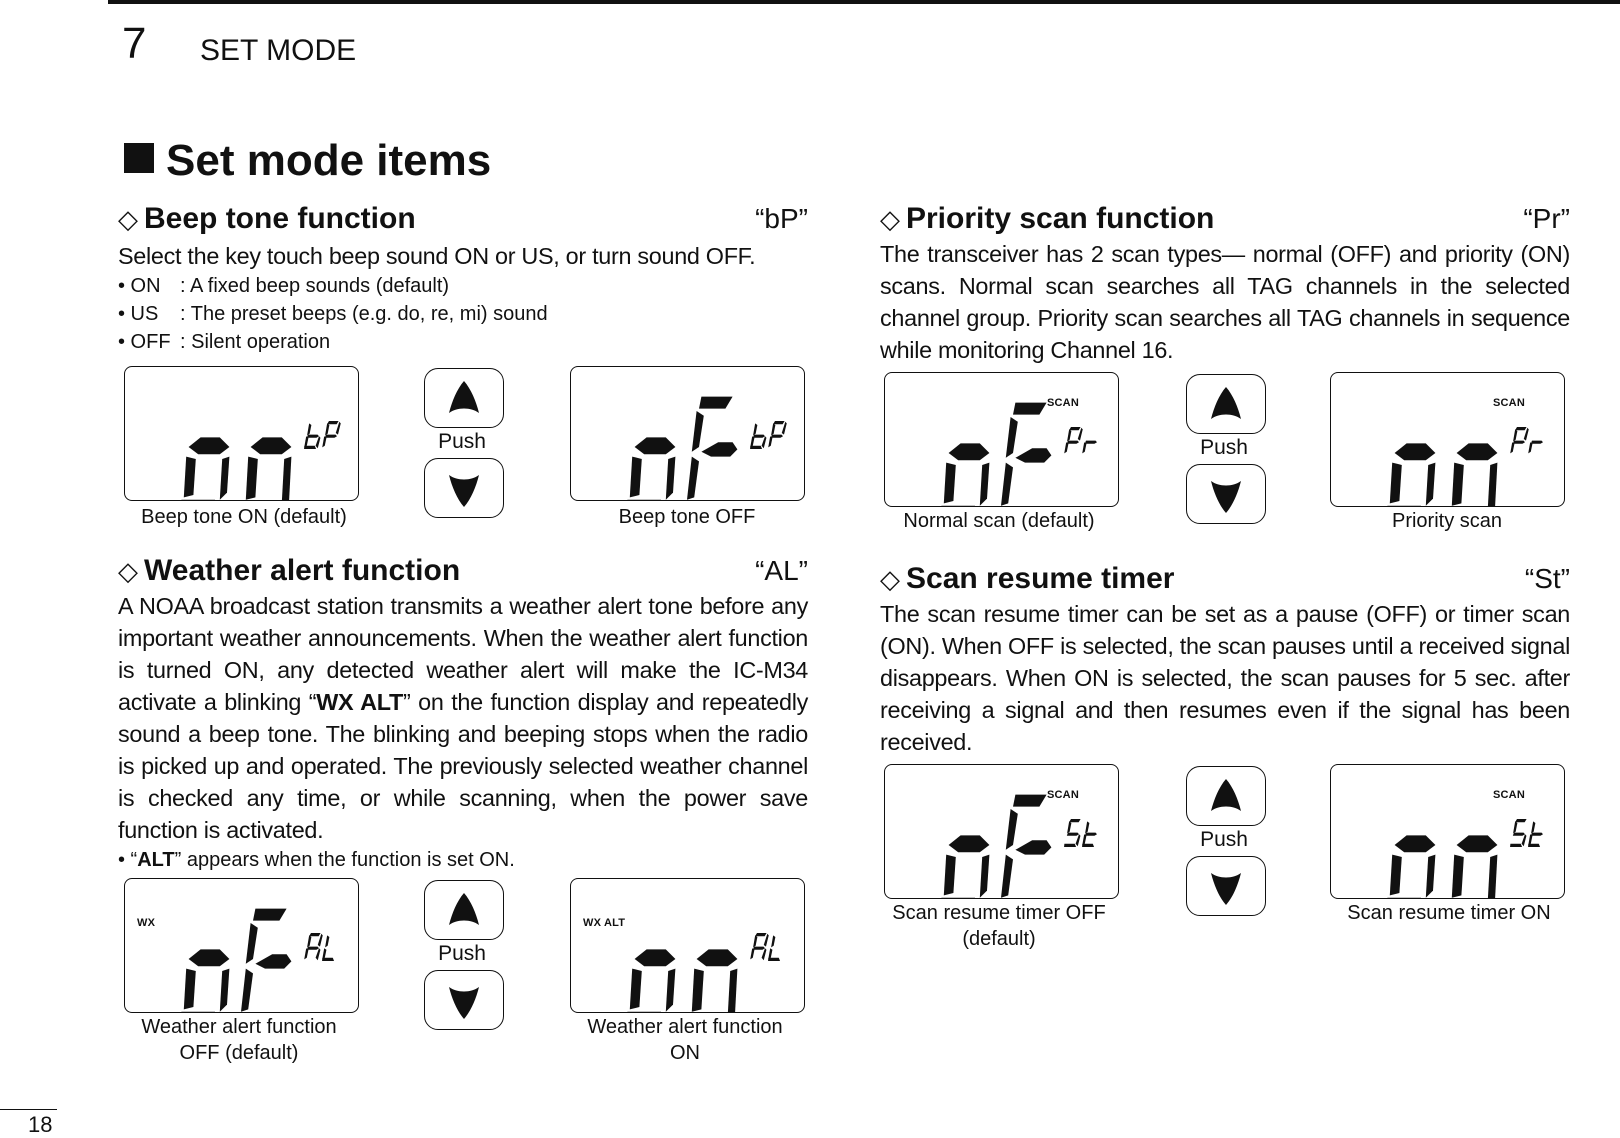 This screenshot has height=1138, width=1620. I want to click on note-text: ” appears when the function is set ON., so click(344, 860).